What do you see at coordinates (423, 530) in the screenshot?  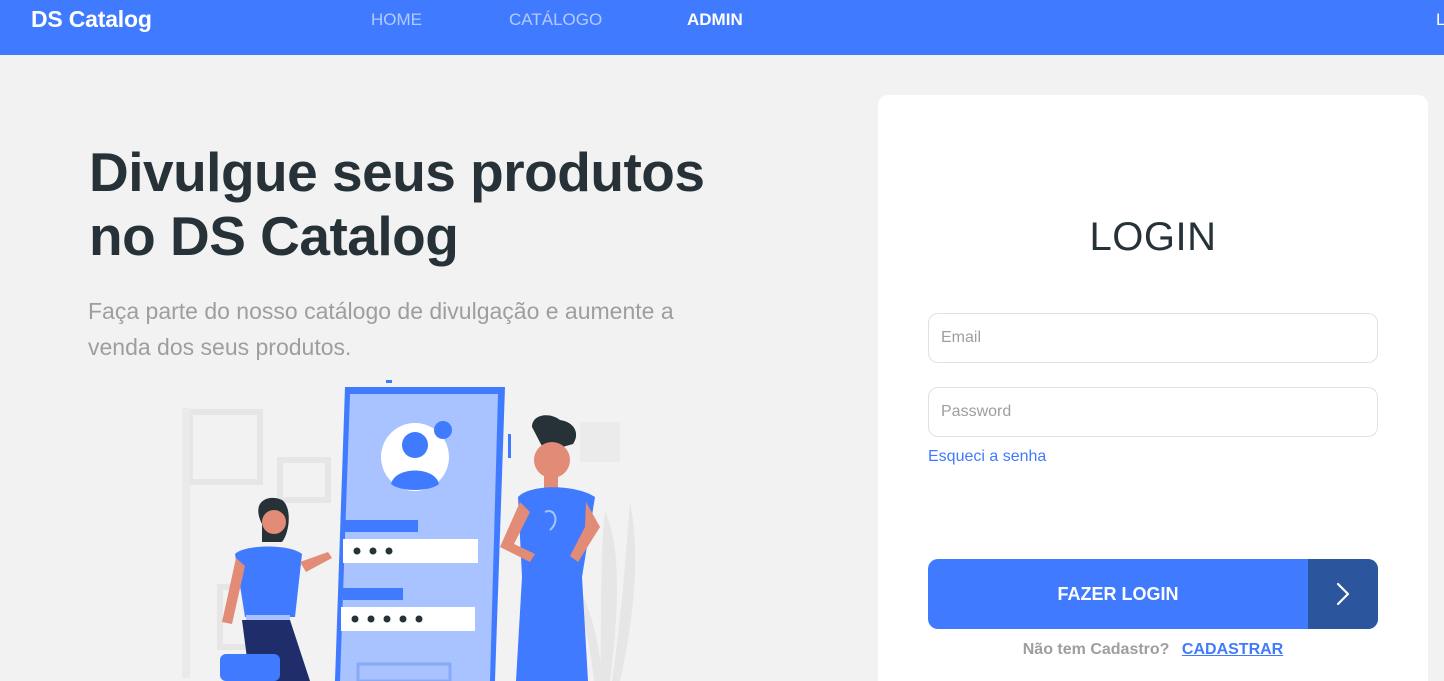 I see `phone` at bounding box center [423, 530].